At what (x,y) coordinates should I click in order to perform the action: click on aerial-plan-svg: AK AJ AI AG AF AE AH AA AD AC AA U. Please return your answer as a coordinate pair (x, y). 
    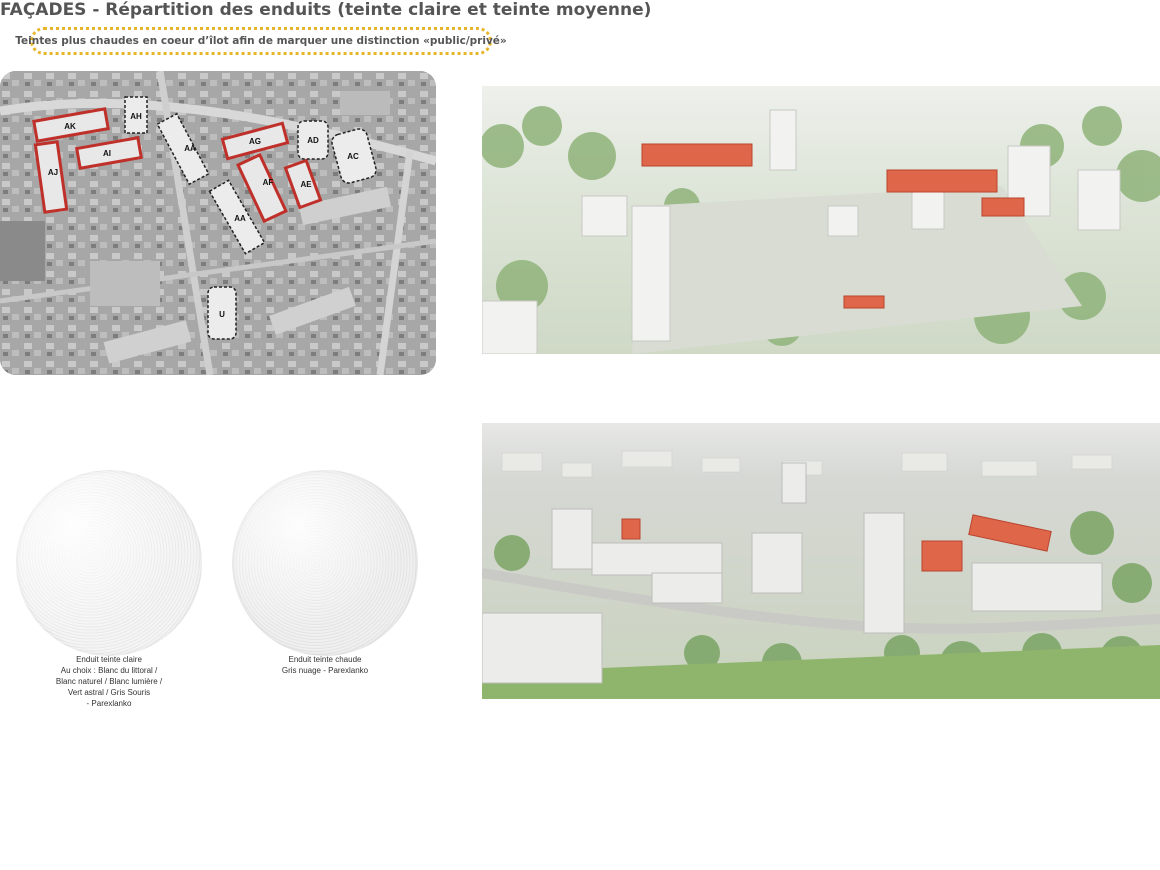
    Looking at the image, I should click on (218, 223).